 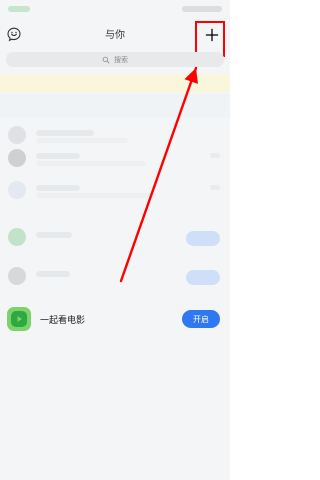 I want to click on secondary-banner, so click(x=115, y=106).